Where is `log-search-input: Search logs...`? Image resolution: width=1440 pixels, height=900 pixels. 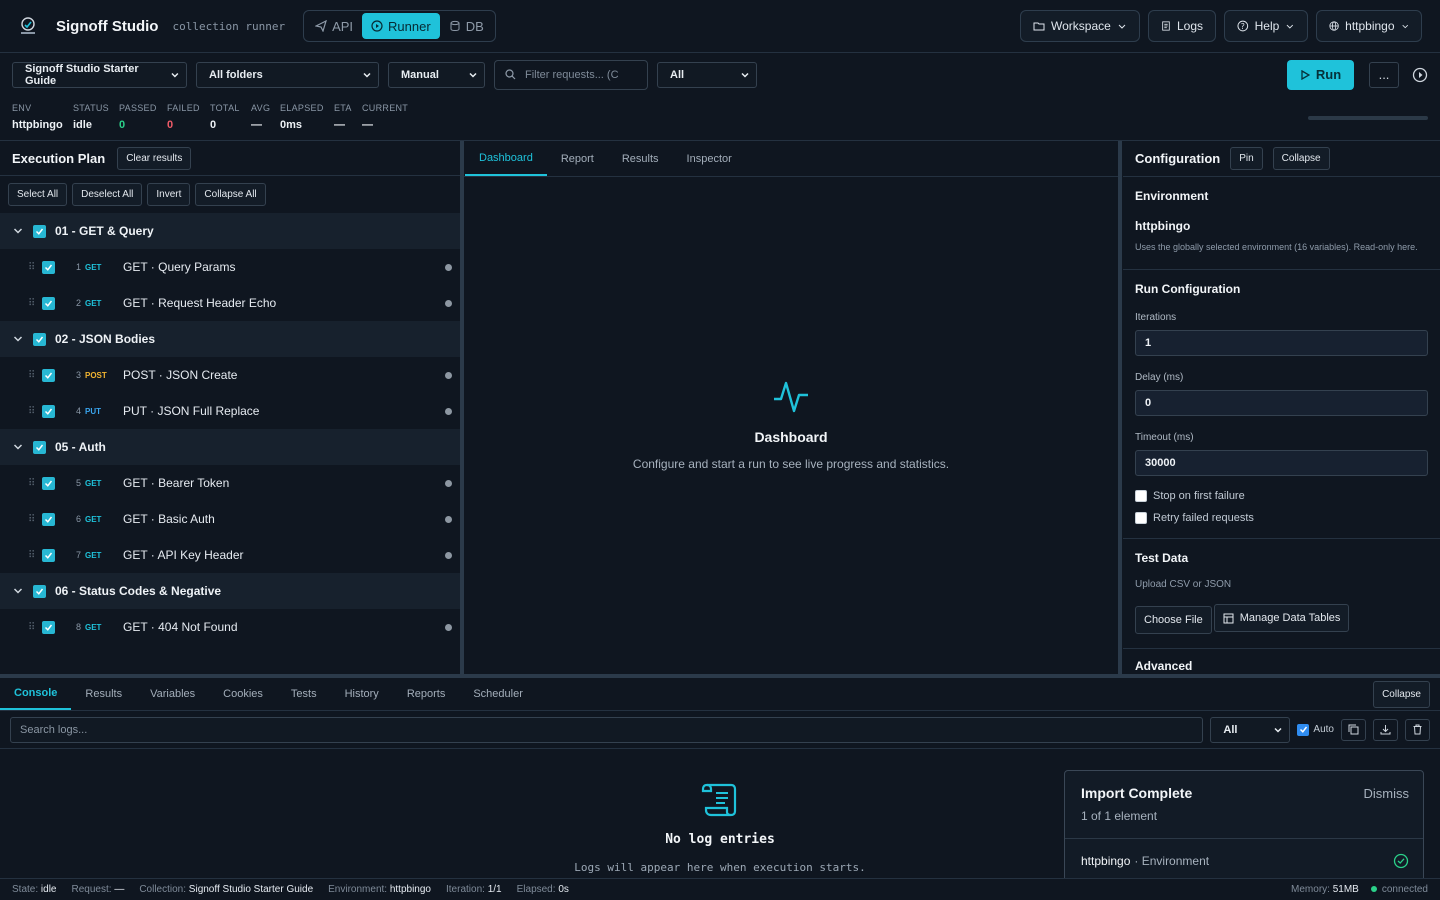 log-search-input: Search logs... is located at coordinates (607, 729).